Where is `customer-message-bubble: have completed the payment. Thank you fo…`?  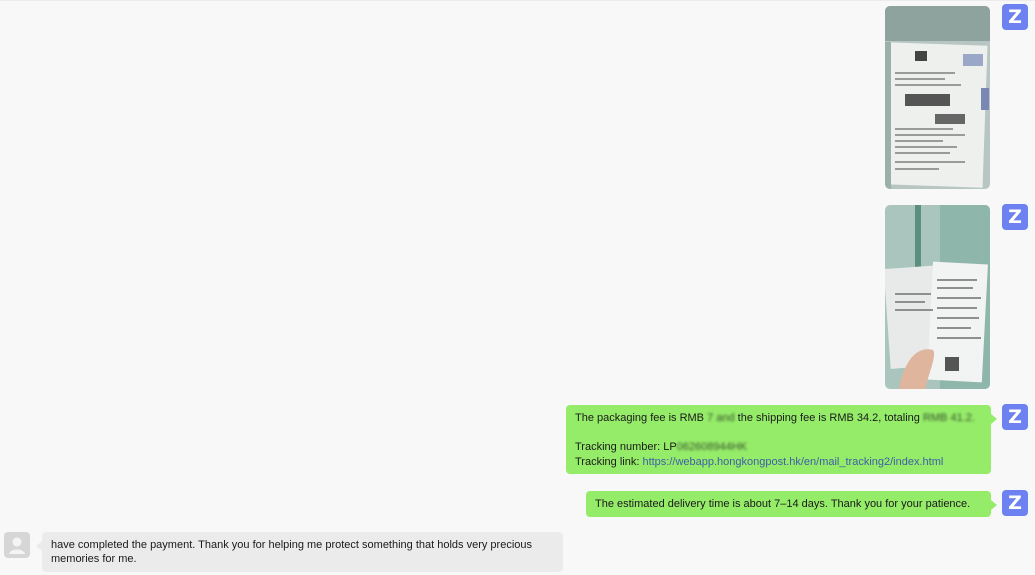 customer-message-bubble: have completed the payment. Thank you fo… is located at coordinates (299, 552).